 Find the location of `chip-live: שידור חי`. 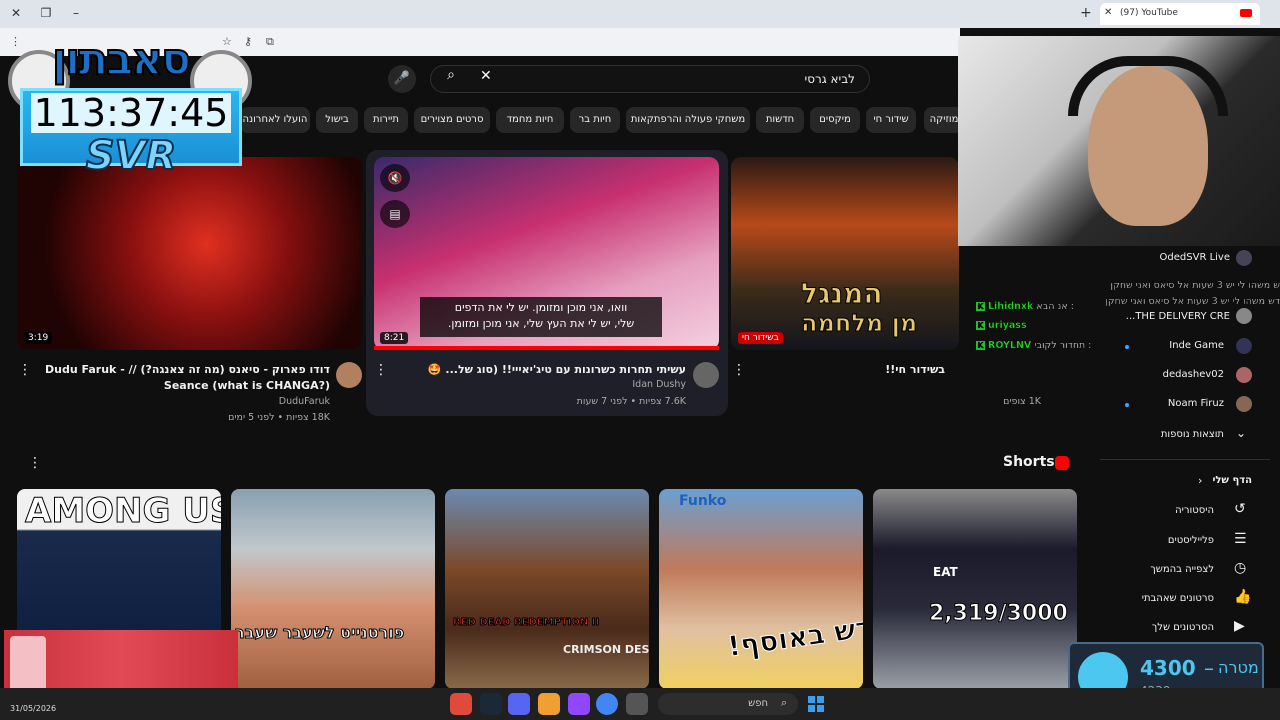

chip-live: שידור חי is located at coordinates (891, 120).